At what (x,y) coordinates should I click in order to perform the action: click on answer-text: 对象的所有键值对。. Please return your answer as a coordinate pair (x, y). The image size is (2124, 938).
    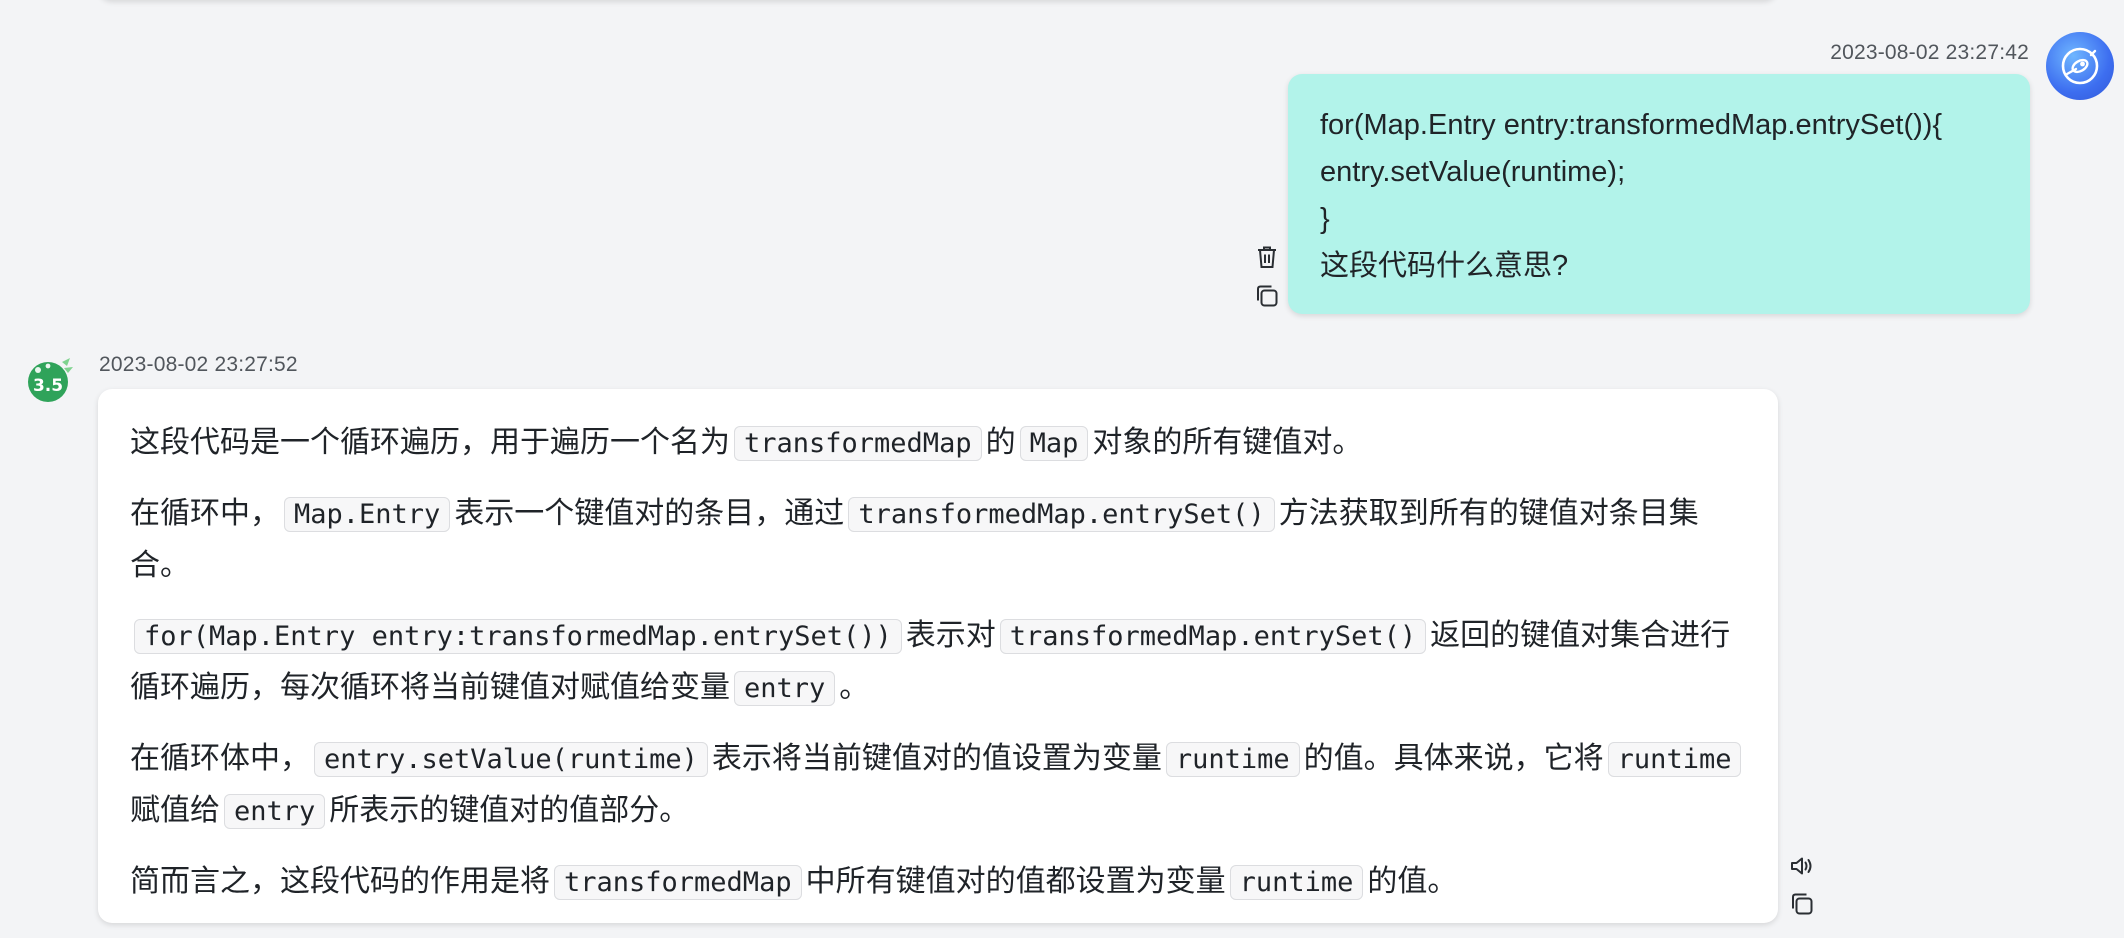
    Looking at the image, I should click on (1227, 442).